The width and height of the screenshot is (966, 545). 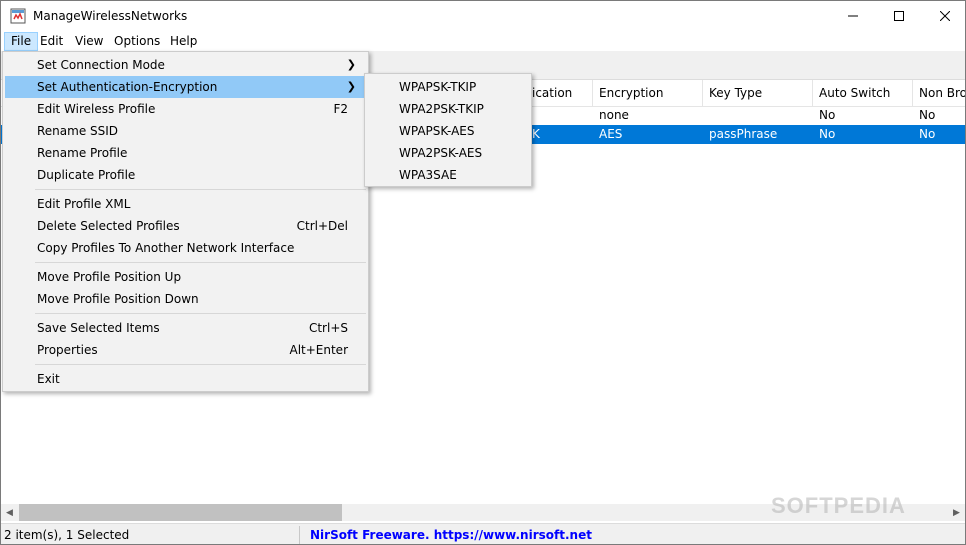 I want to click on column-header-key-type: Key Type, so click(x=758, y=93).